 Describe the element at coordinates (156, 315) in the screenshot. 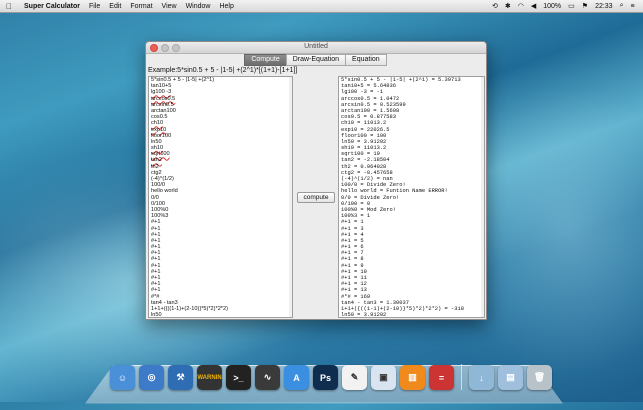

I see `input-line: ln50` at that location.